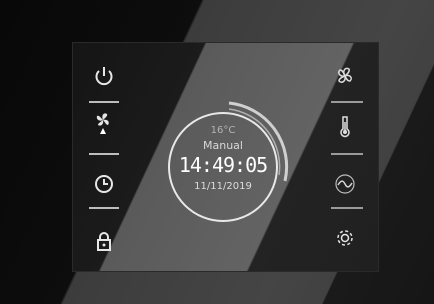 This screenshot has width=434, height=304. What do you see at coordinates (223, 145) in the screenshot?
I see `mode-label: Manual` at bounding box center [223, 145].